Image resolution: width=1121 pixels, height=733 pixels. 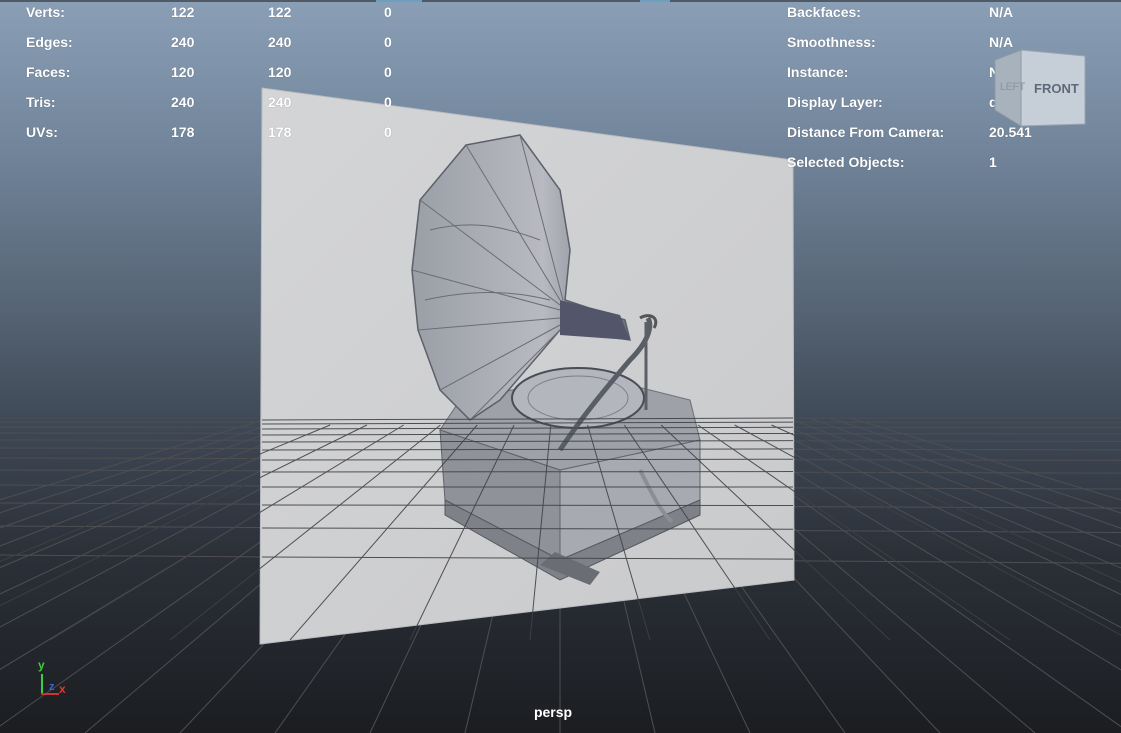 I want to click on info-label: Smoothness:, so click(x=831, y=42).